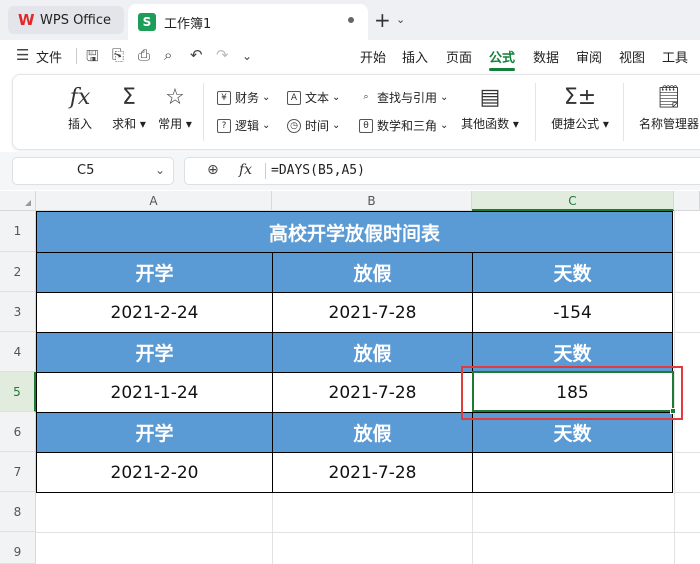 This screenshot has width=700, height=564. Describe the element at coordinates (26, 20) in the screenshot. I see `wps-logo-icon: W` at that location.